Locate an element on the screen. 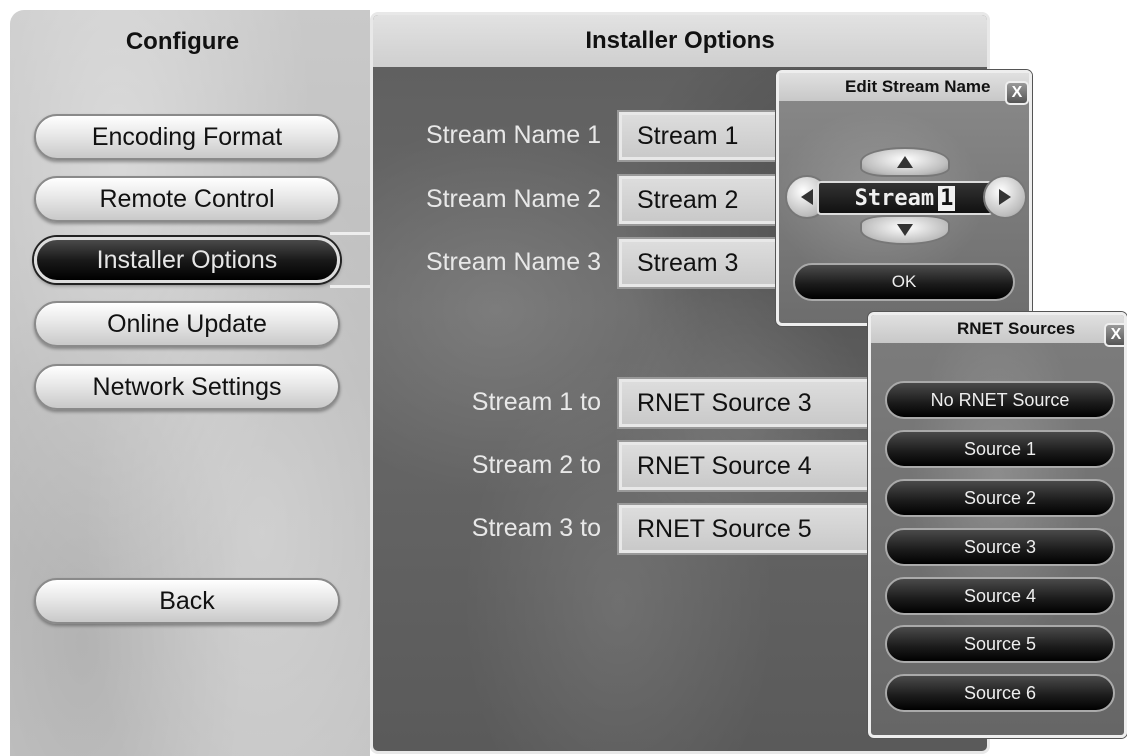 The height and width of the screenshot is (756, 1127). installer-options-button: Installer Options is located at coordinates (187, 260).